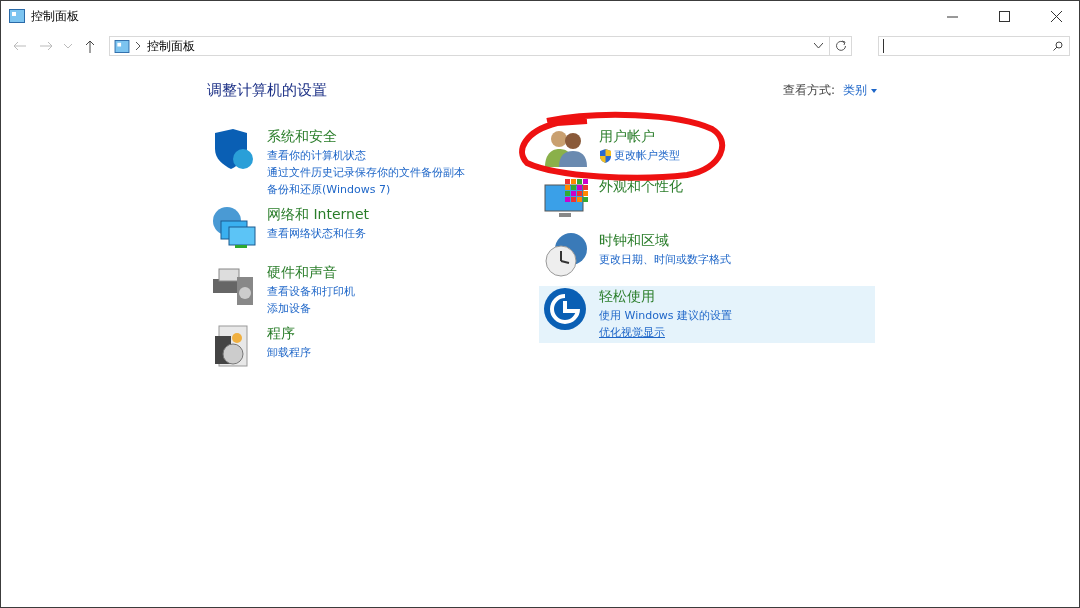 This screenshot has height=608, width=1080. What do you see at coordinates (234, 228) in the screenshot?
I see `network-monitors-icon` at bounding box center [234, 228].